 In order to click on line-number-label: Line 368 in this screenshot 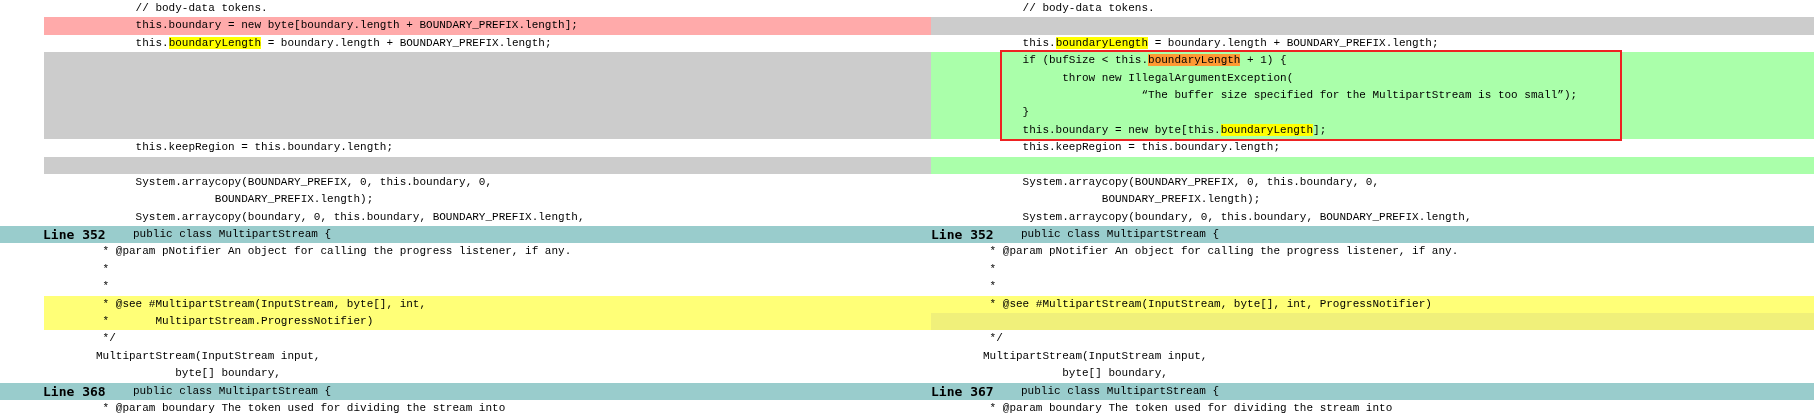, I will do `click(75, 391)`.